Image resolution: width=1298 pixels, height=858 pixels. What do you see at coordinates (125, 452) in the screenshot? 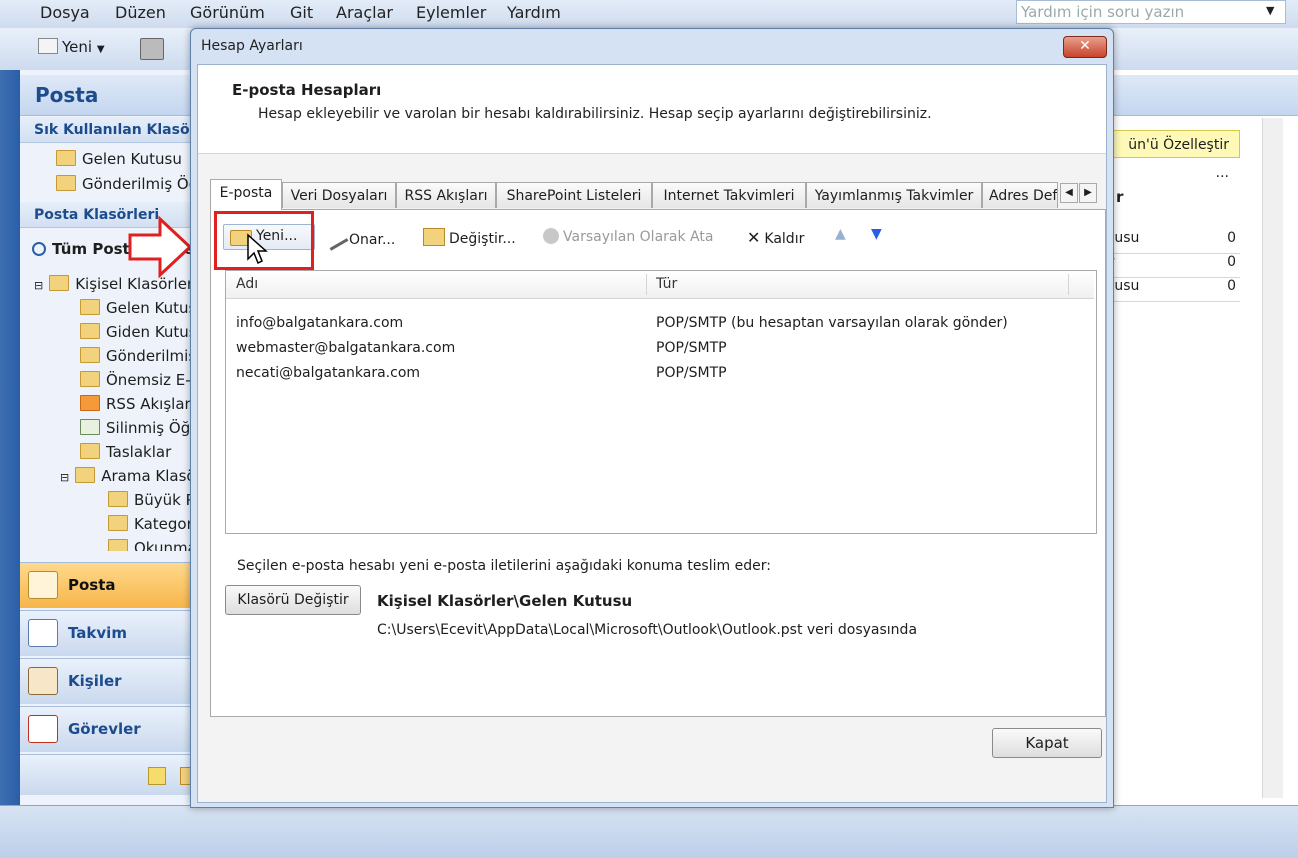
I see `folder-drafts: Taslaklar` at bounding box center [125, 452].